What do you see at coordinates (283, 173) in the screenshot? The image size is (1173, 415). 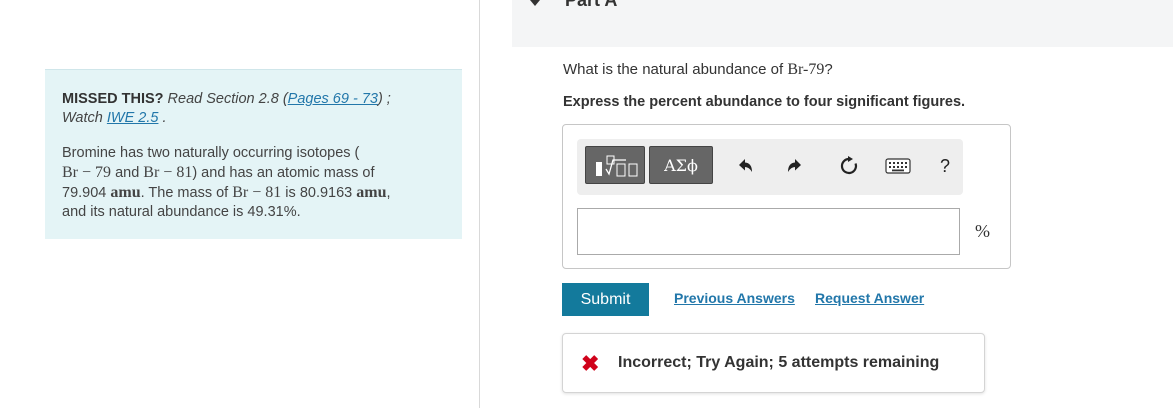 I see `statement-text-2: ) and has an atomic mass of` at bounding box center [283, 173].